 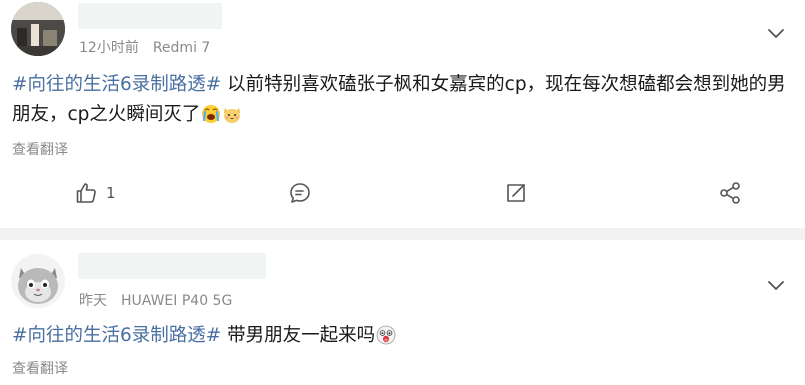 I want to click on thumbs-up-icon, so click(x=86, y=193).